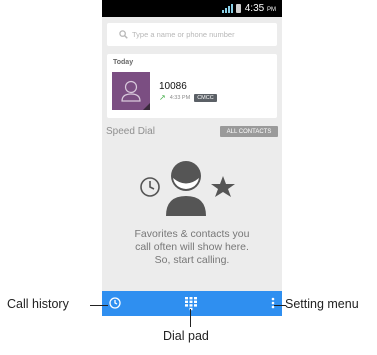 The width and height of the screenshot is (377, 355). I want to click on search-input: Type a name or phone number, so click(192, 34).